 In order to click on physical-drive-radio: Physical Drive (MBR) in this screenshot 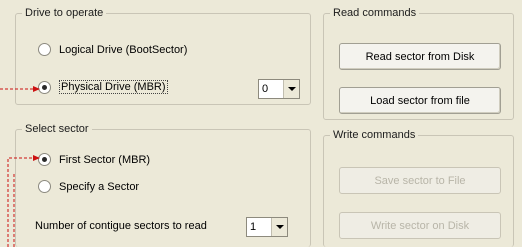, I will do `click(103, 87)`.